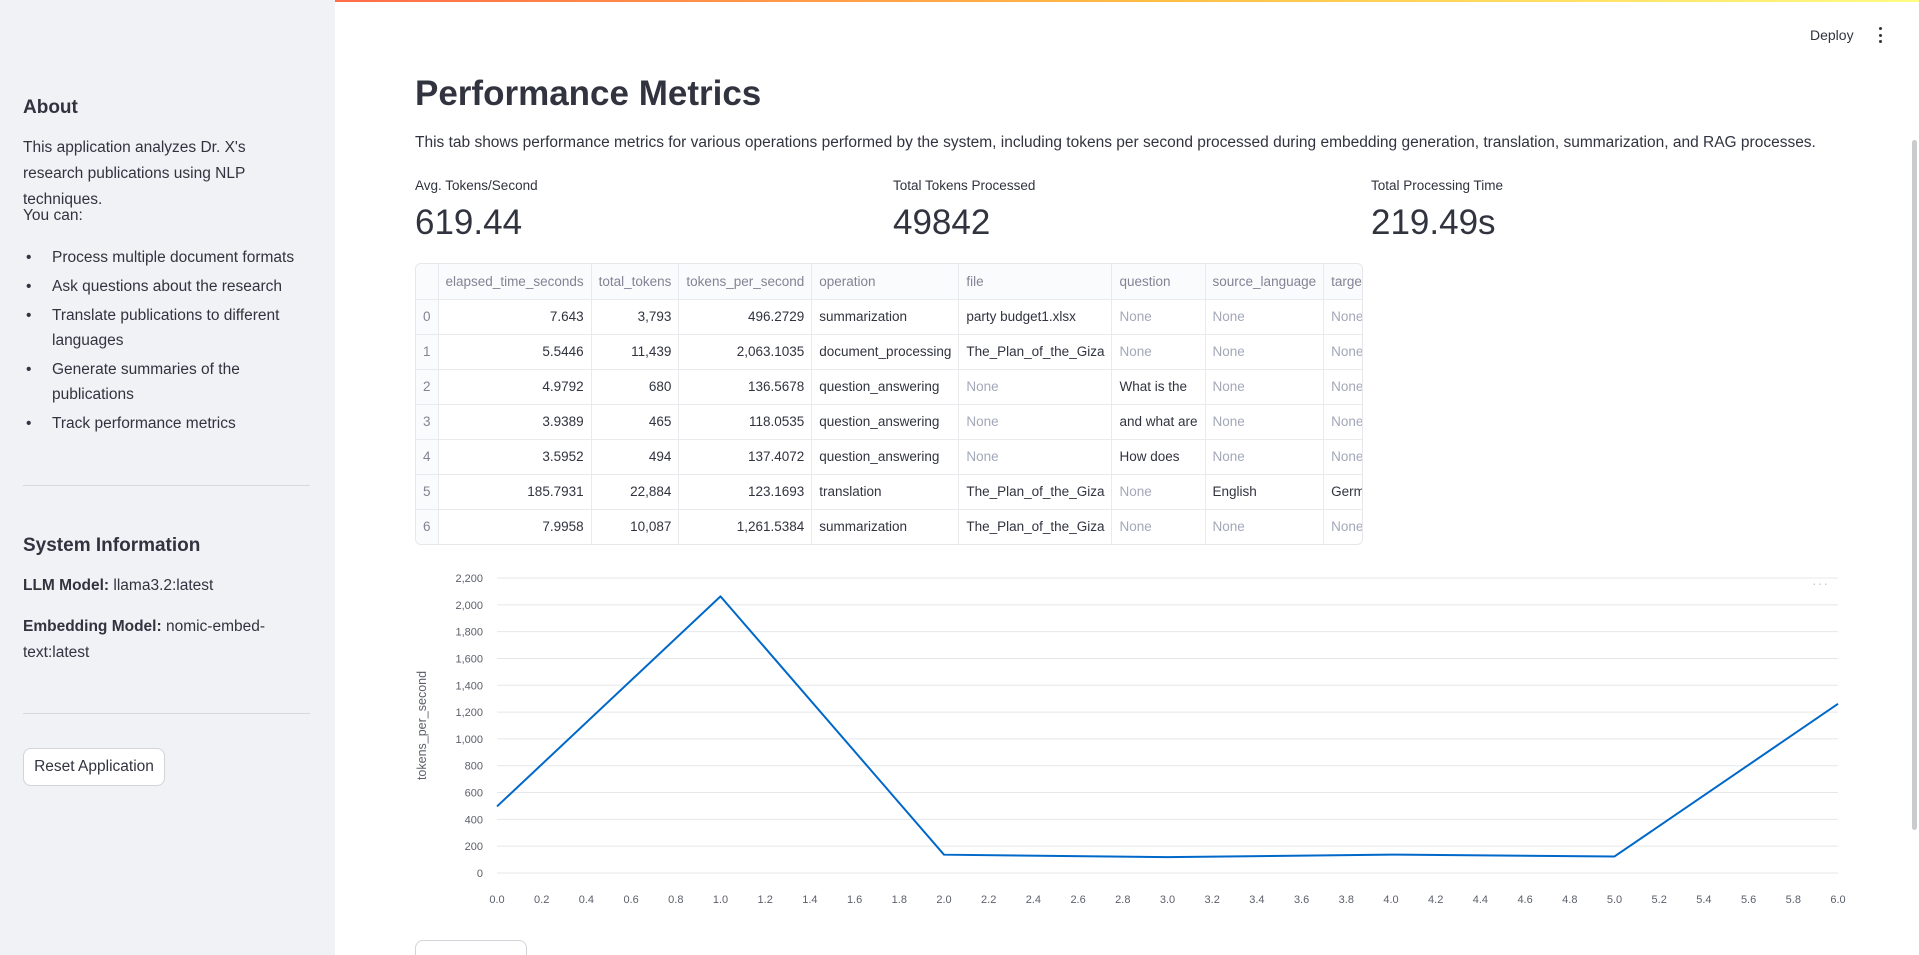  Describe the element at coordinates (1437, 185) in the screenshot. I see `metric-label: Total Processing Time` at that location.